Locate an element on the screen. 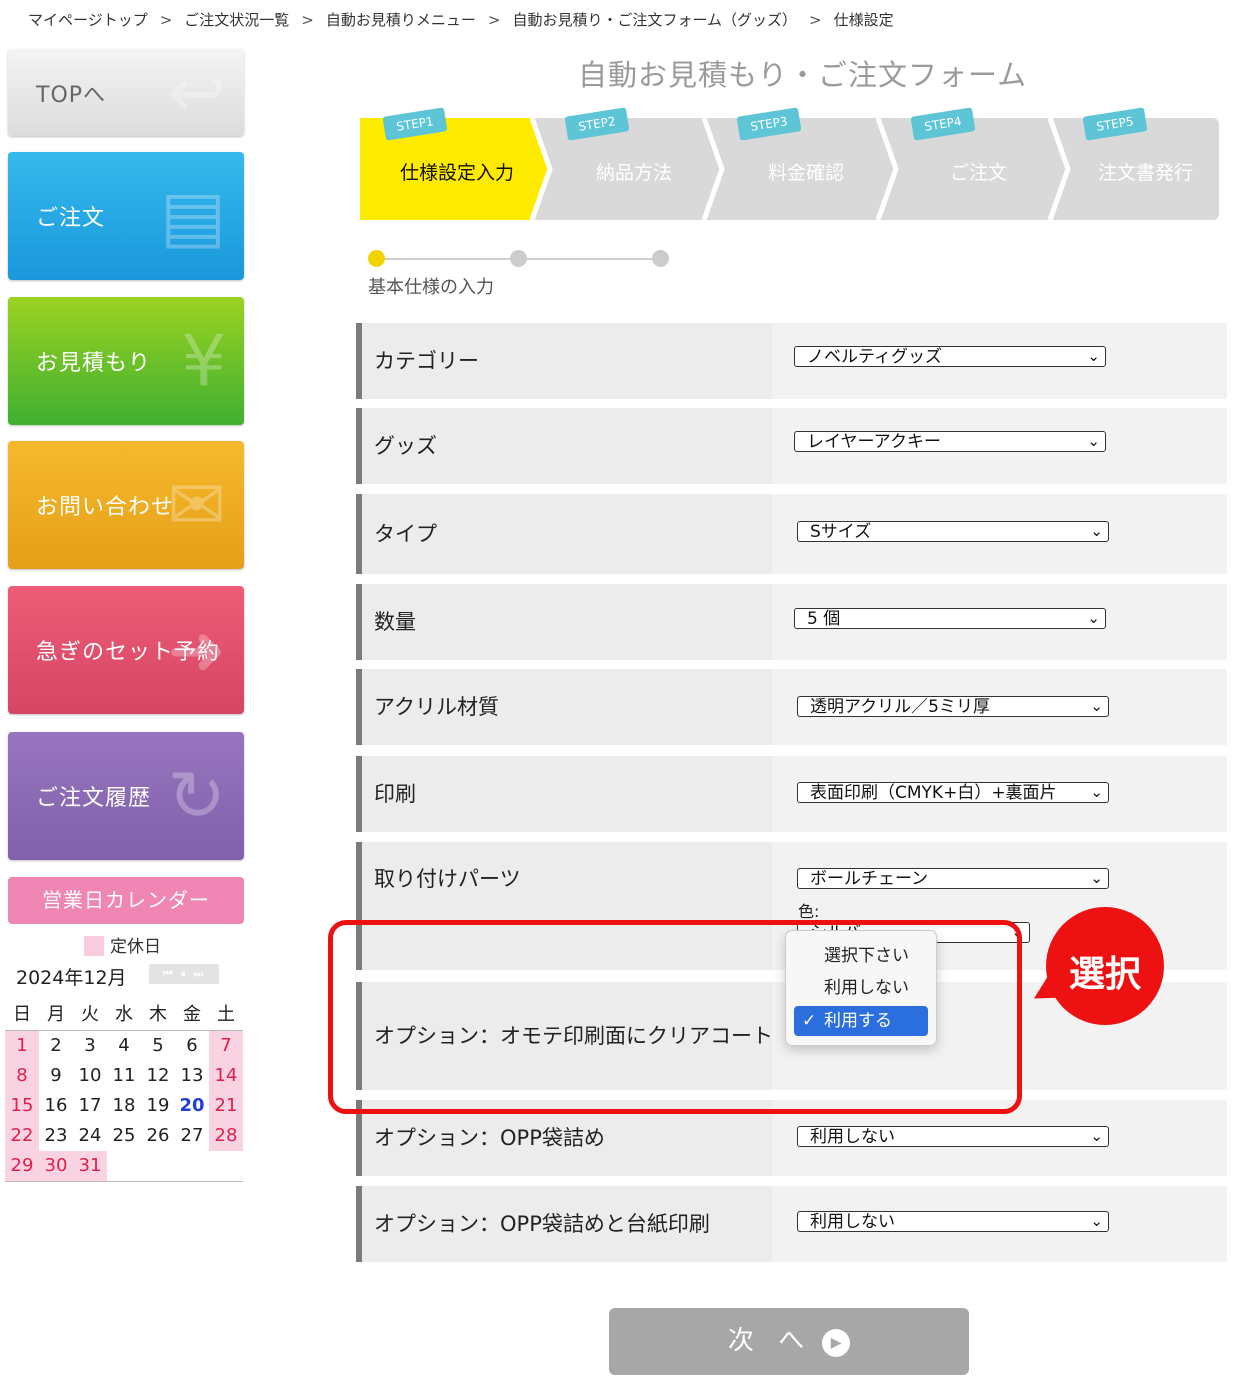 This screenshot has height=1390, width=1238. progress-label: 基本仕様の入力 is located at coordinates (431, 287).